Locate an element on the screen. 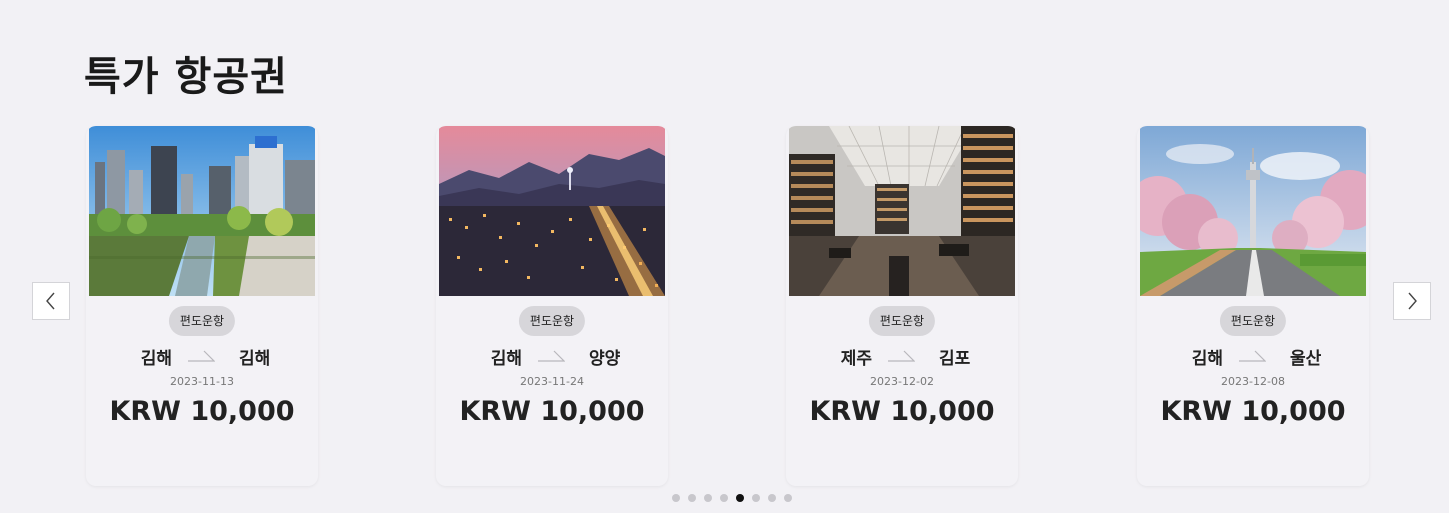 The height and width of the screenshot is (513, 1449). chevron-left-icon is located at coordinates (50, 301).